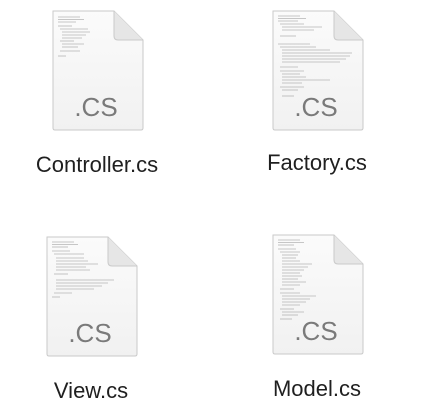 This screenshot has height=416, width=424. What do you see at coordinates (317, 163) in the screenshot?
I see `file-name-label: Factory.cs` at bounding box center [317, 163].